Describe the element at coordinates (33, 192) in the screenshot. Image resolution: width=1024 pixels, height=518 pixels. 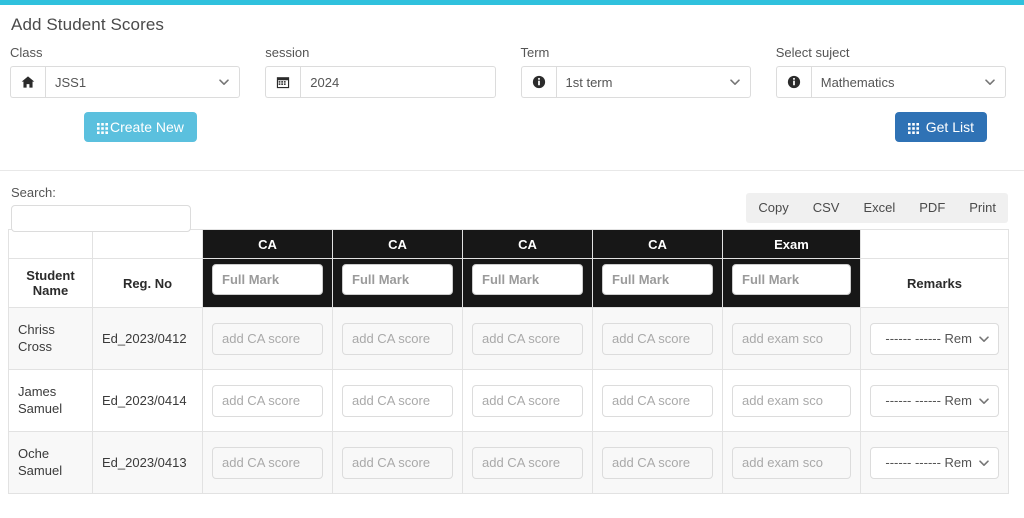
I see `search-label: Search:` at that location.